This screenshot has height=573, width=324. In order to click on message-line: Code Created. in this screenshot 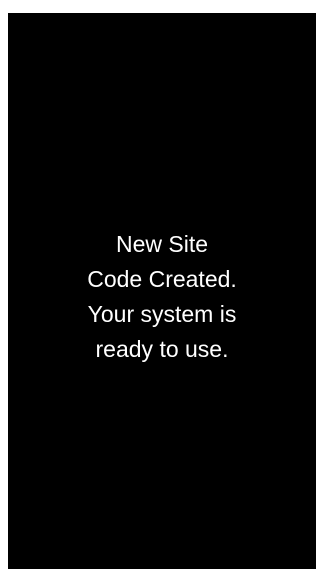, I will do `click(162, 279)`.